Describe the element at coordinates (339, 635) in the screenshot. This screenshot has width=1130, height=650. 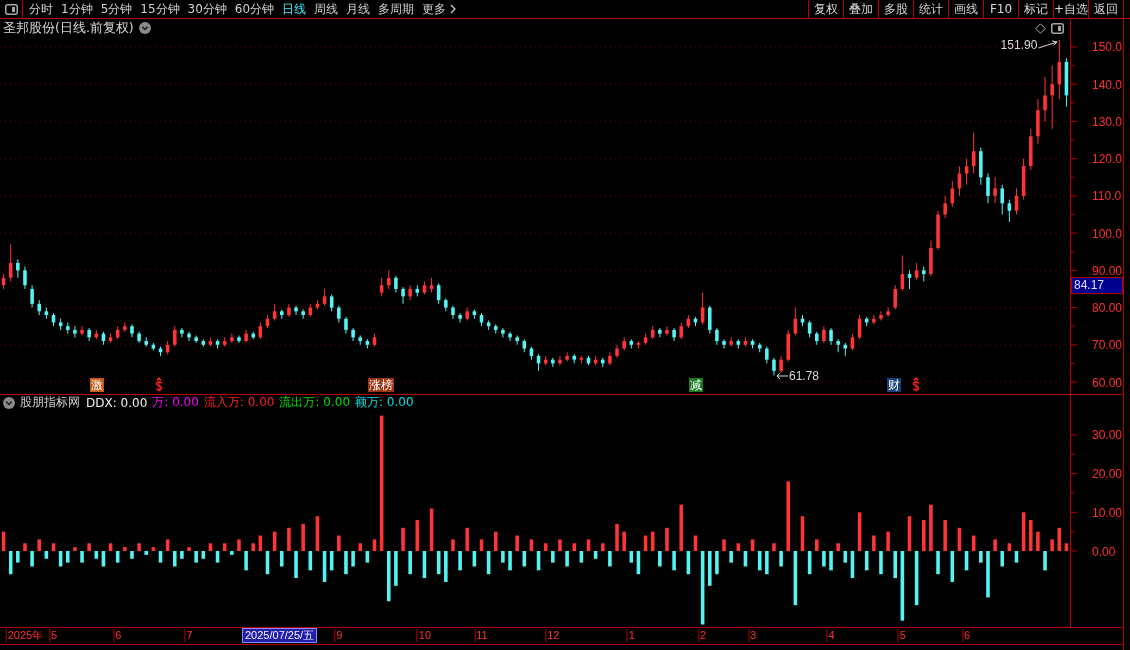
I see `date-label: 9` at that location.